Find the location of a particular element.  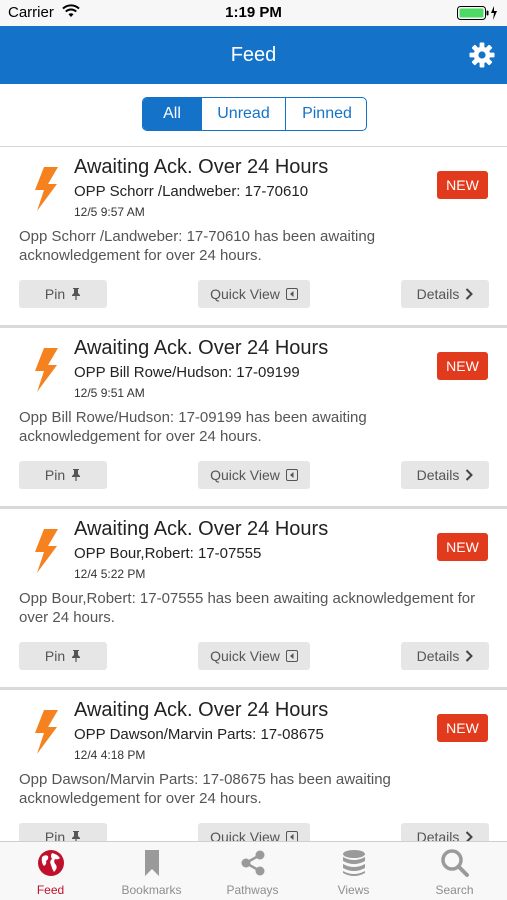

tab-bar: Feed Bookmarks Pathways Views Search is located at coordinates (253, 870).